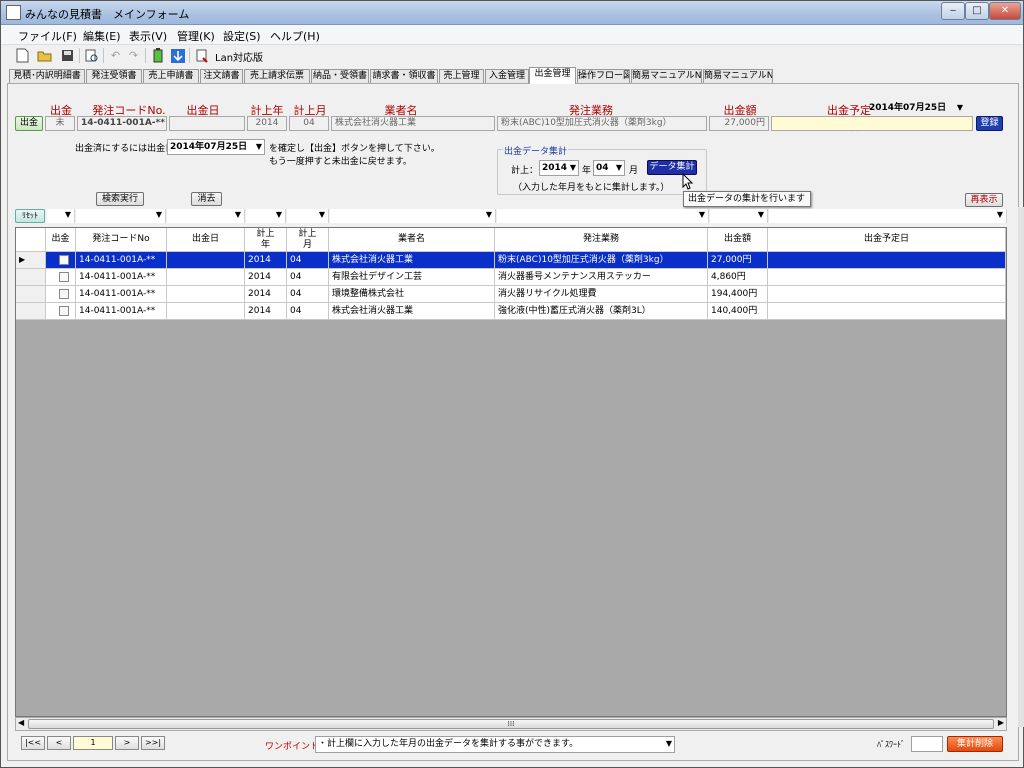  What do you see at coordinates (977, 11) in the screenshot?
I see `maximize-button: □` at bounding box center [977, 11].